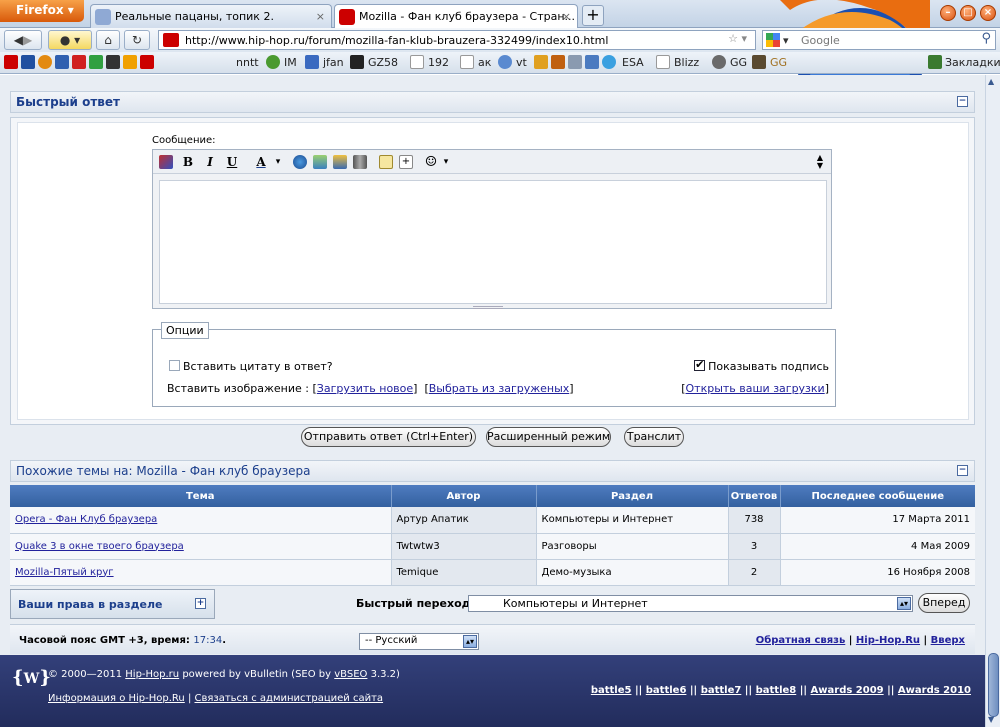 The width and height of the screenshot is (1000, 727). I want to click on bold-button: B, so click(188, 162).